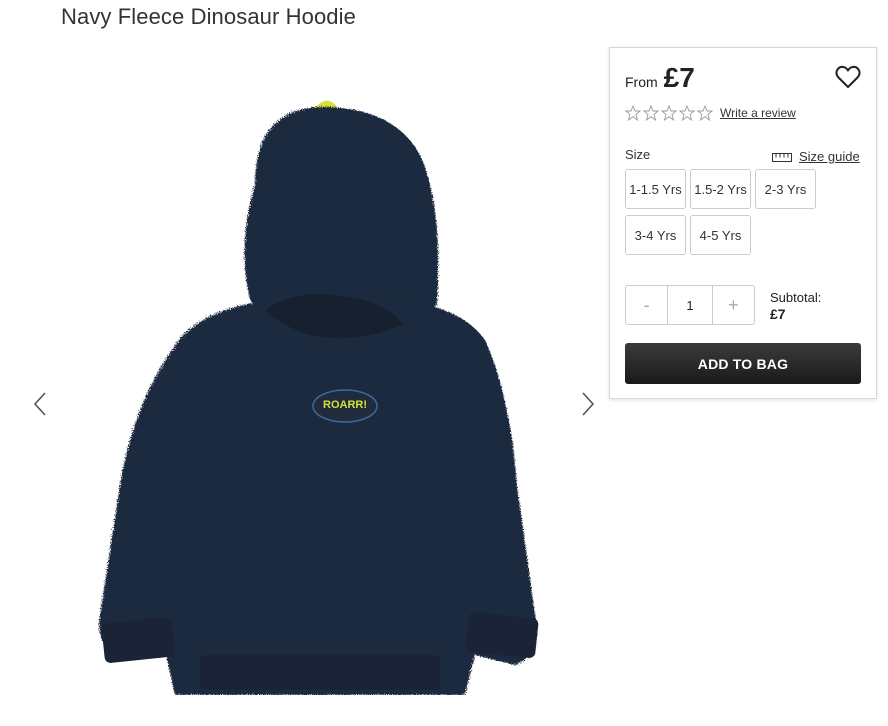  Describe the element at coordinates (655, 235) in the screenshot. I see `size-option: 3-4 Yrs` at that location.